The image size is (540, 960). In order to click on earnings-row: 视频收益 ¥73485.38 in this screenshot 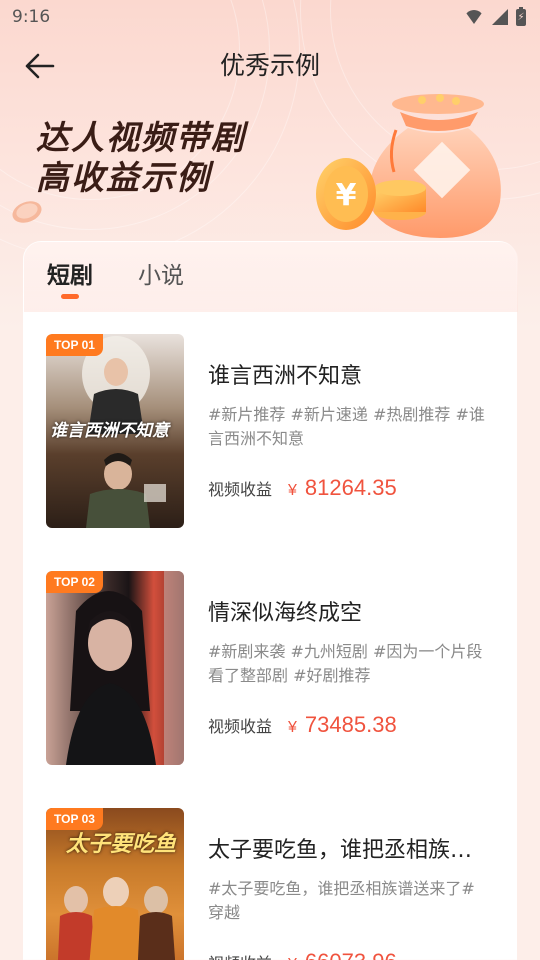, I will do `click(302, 725)`.